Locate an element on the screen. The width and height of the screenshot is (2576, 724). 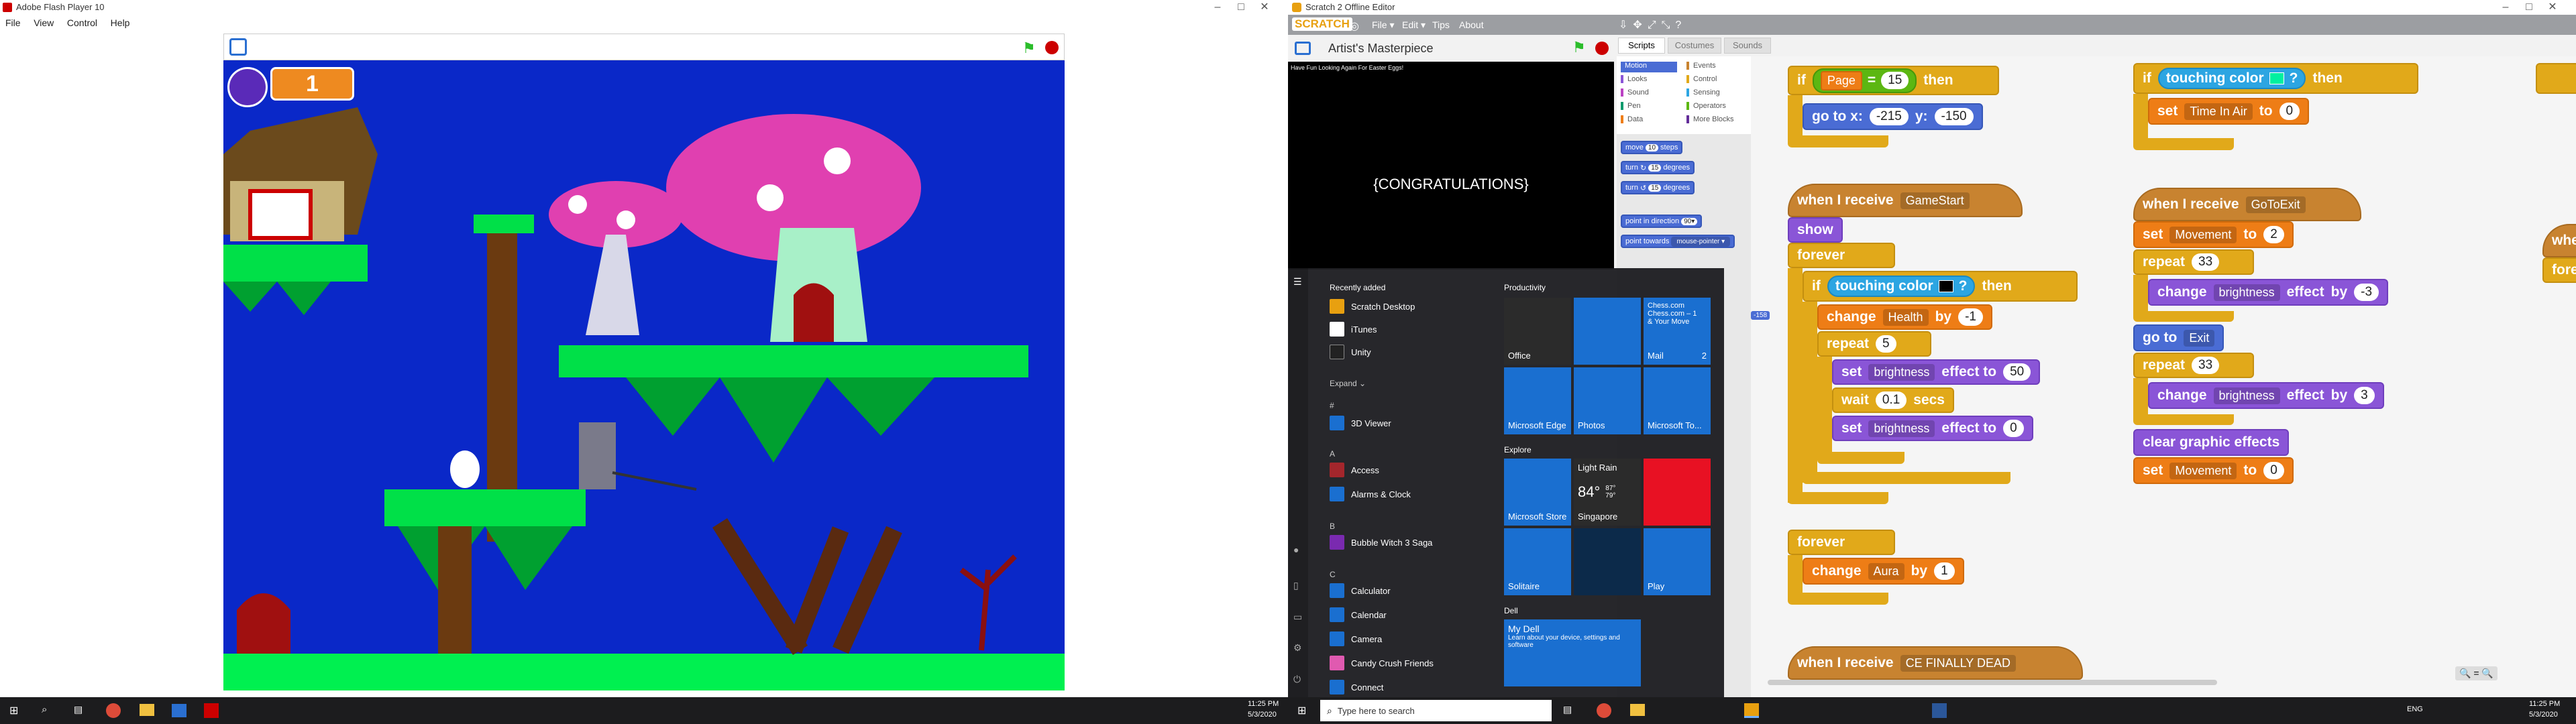
app-3d-viewer: 3D Viewer is located at coordinates (1360, 423).